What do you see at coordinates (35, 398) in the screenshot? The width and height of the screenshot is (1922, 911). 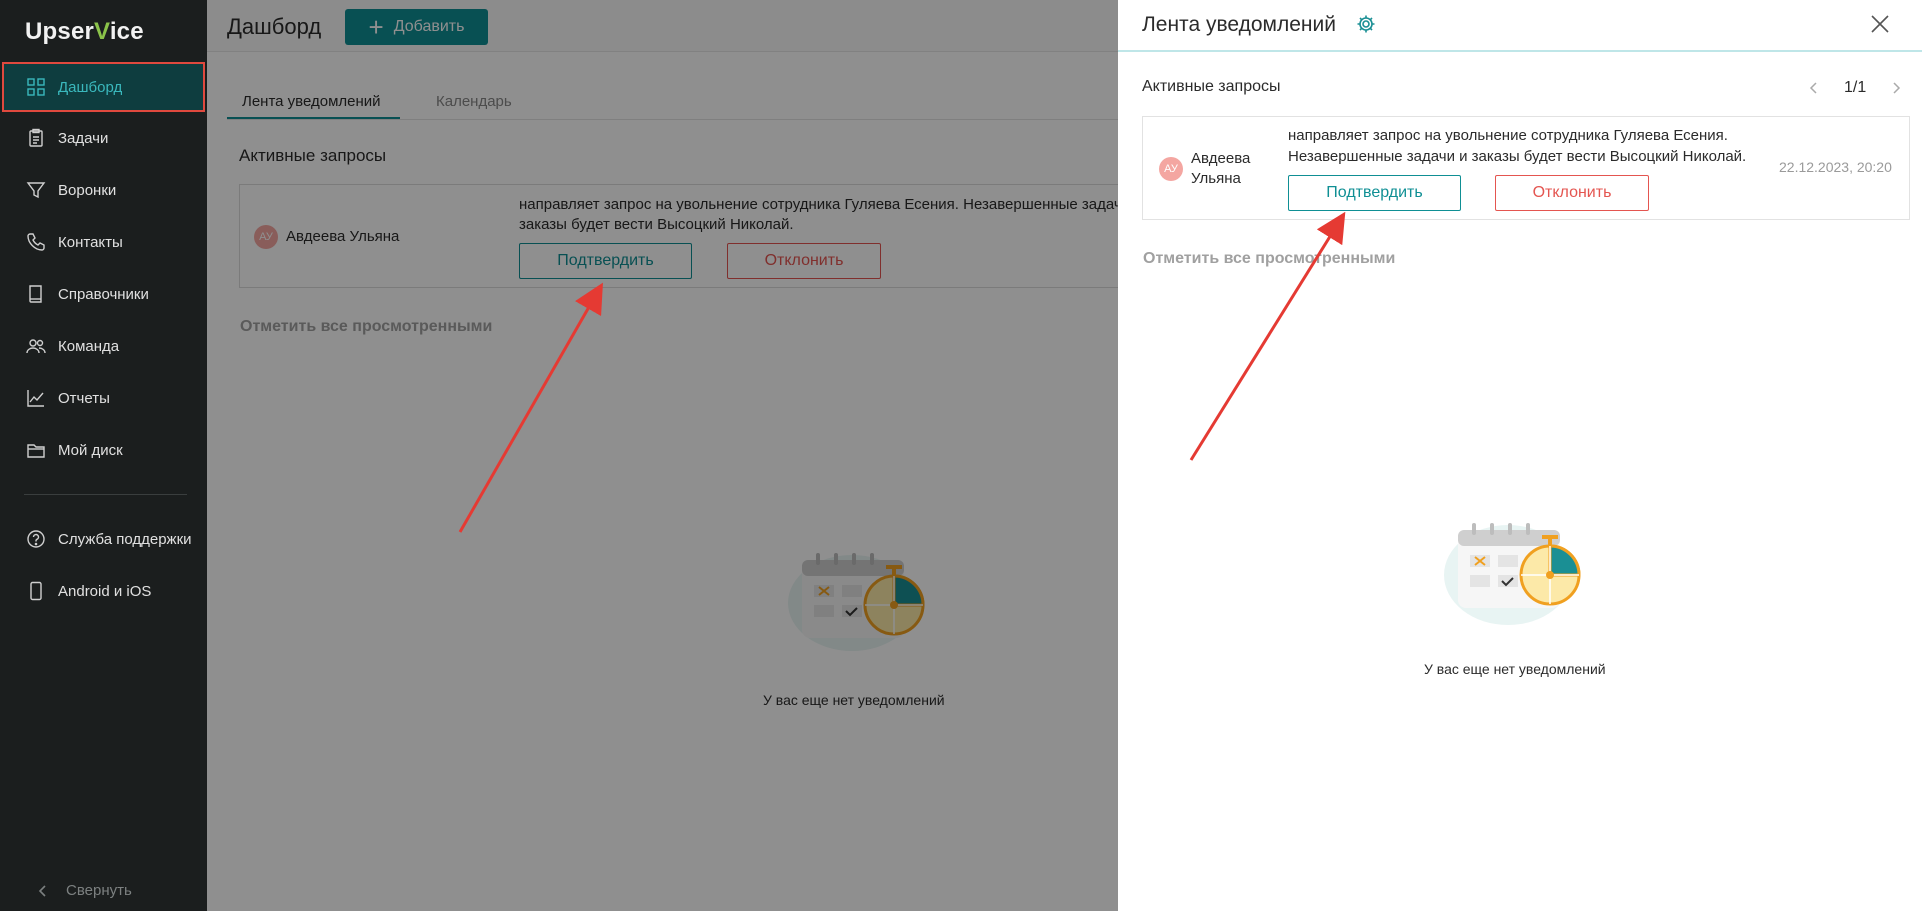 I see `chart-icon` at bounding box center [35, 398].